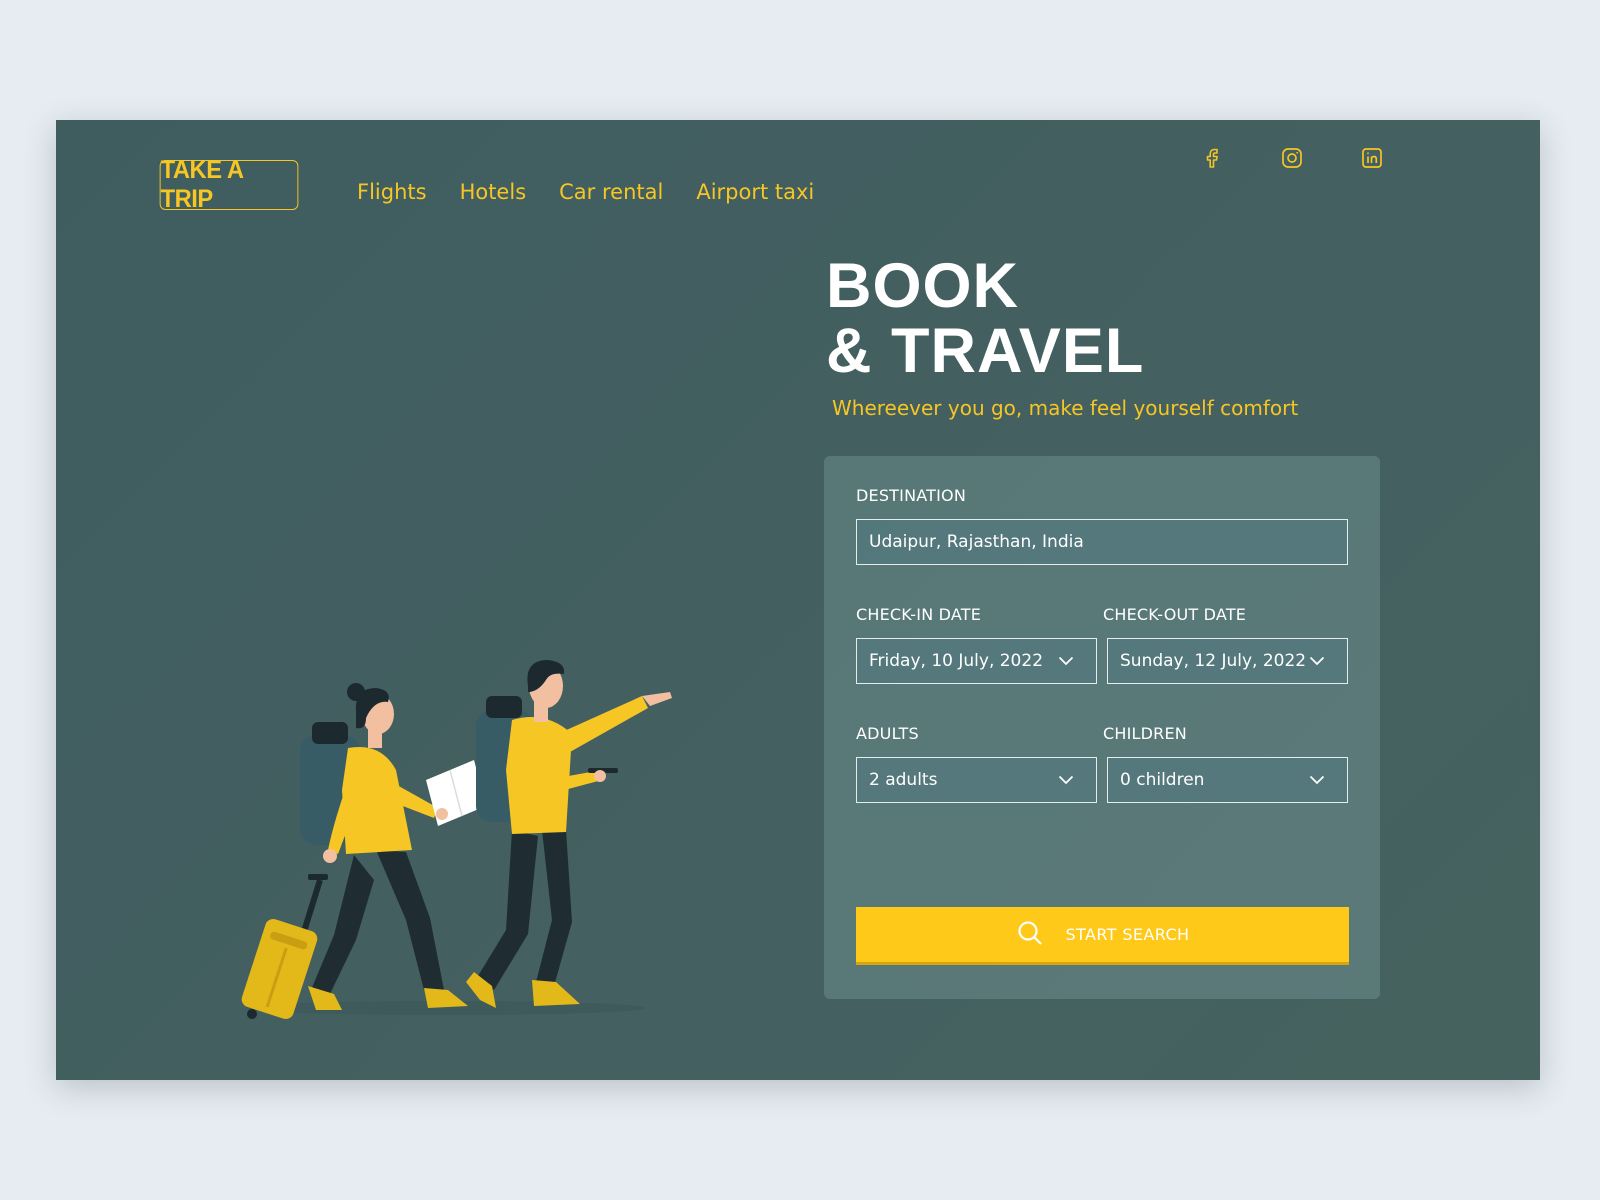 The width and height of the screenshot is (1600, 1200). I want to click on facebook-icon, so click(1212, 158).